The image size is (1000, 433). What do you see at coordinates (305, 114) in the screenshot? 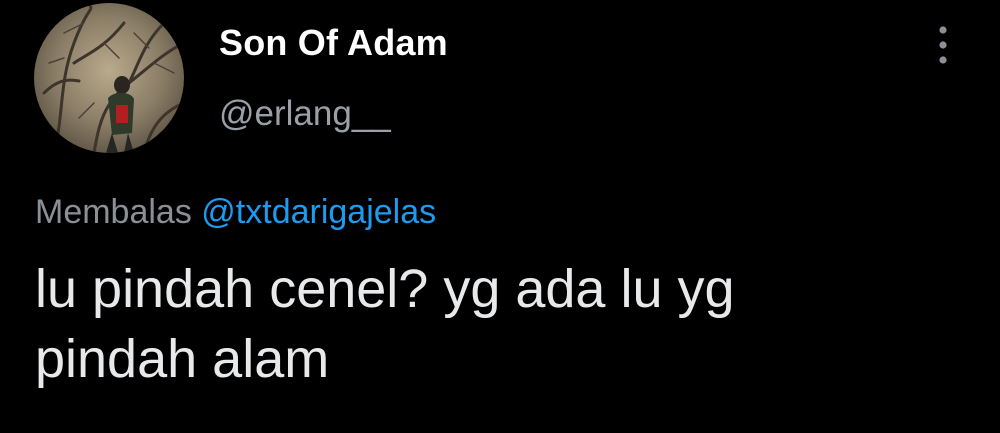
I see `author-handle: @erlang__` at bounding box center [305, 114].